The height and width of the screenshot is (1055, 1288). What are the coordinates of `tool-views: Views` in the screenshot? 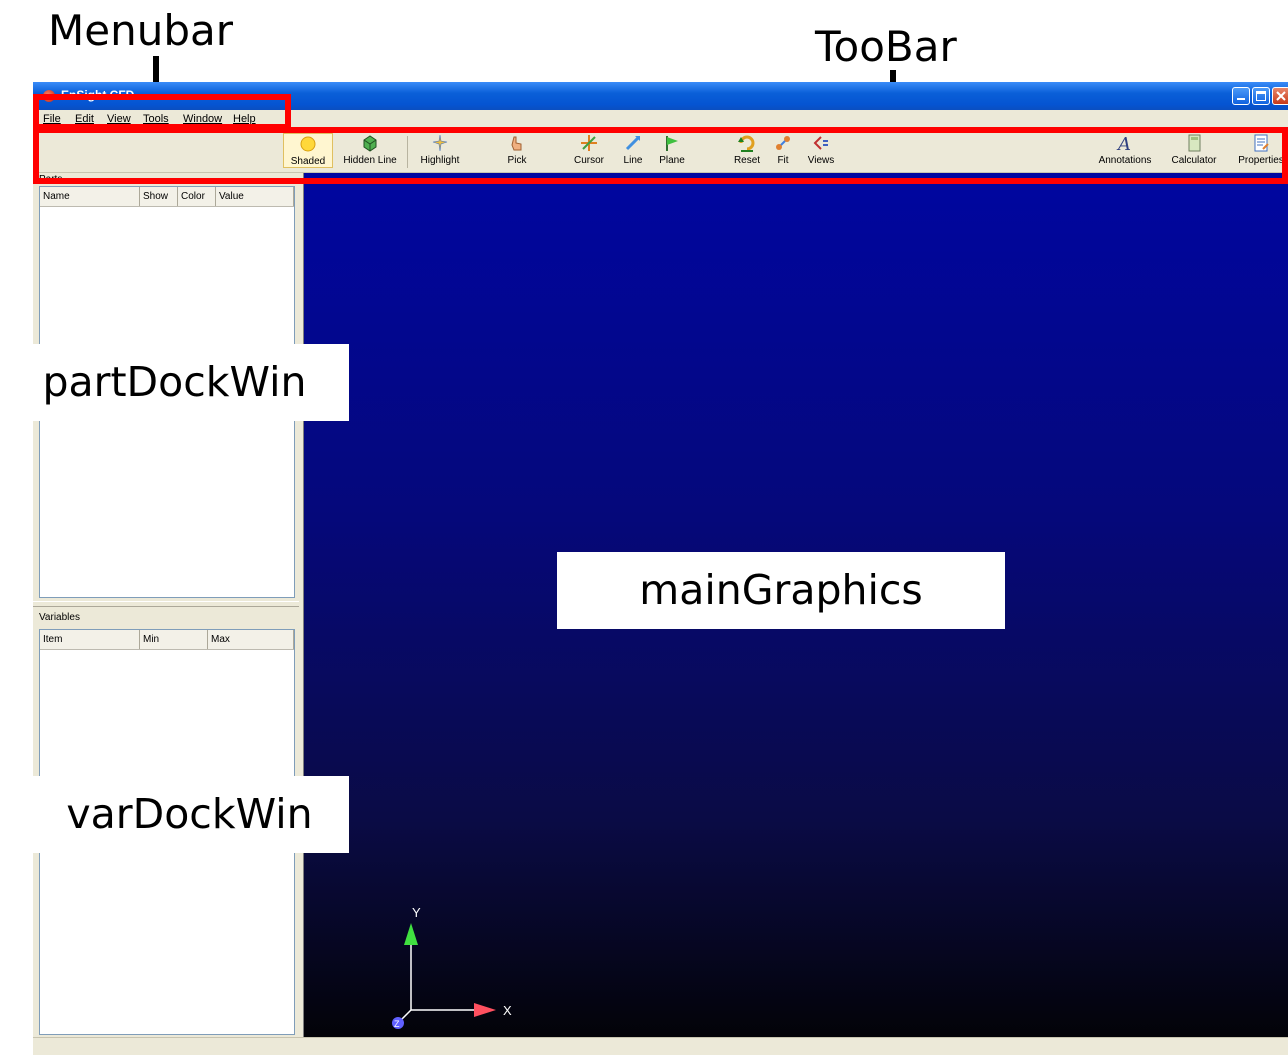 It's located at (821, 149).